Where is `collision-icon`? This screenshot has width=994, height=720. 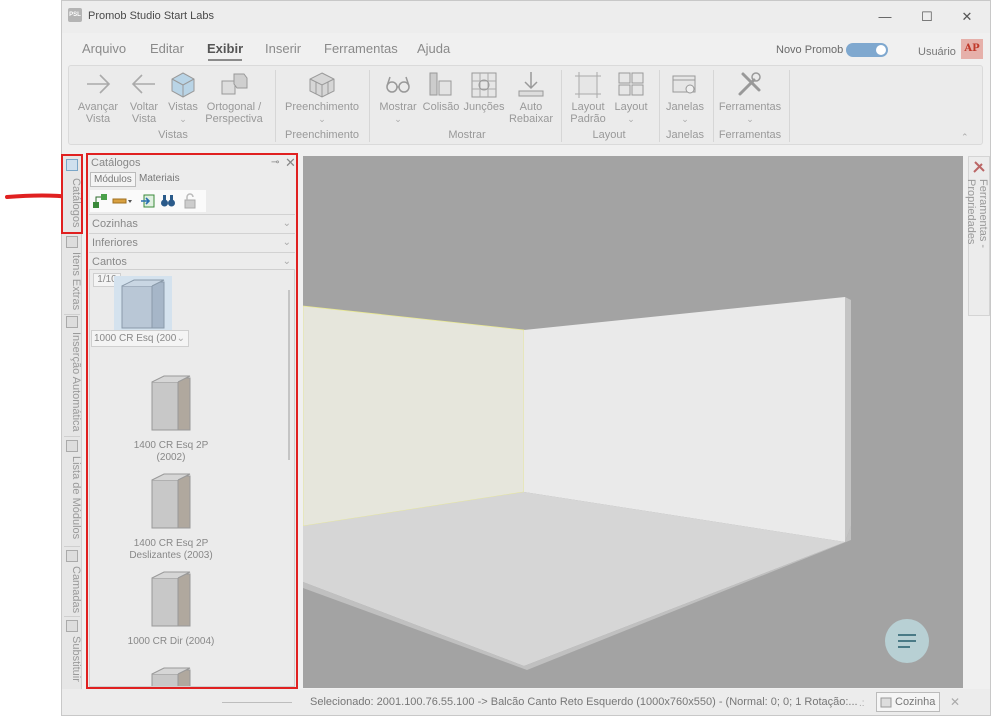 collision-icon is located at coordinates (440, 84).